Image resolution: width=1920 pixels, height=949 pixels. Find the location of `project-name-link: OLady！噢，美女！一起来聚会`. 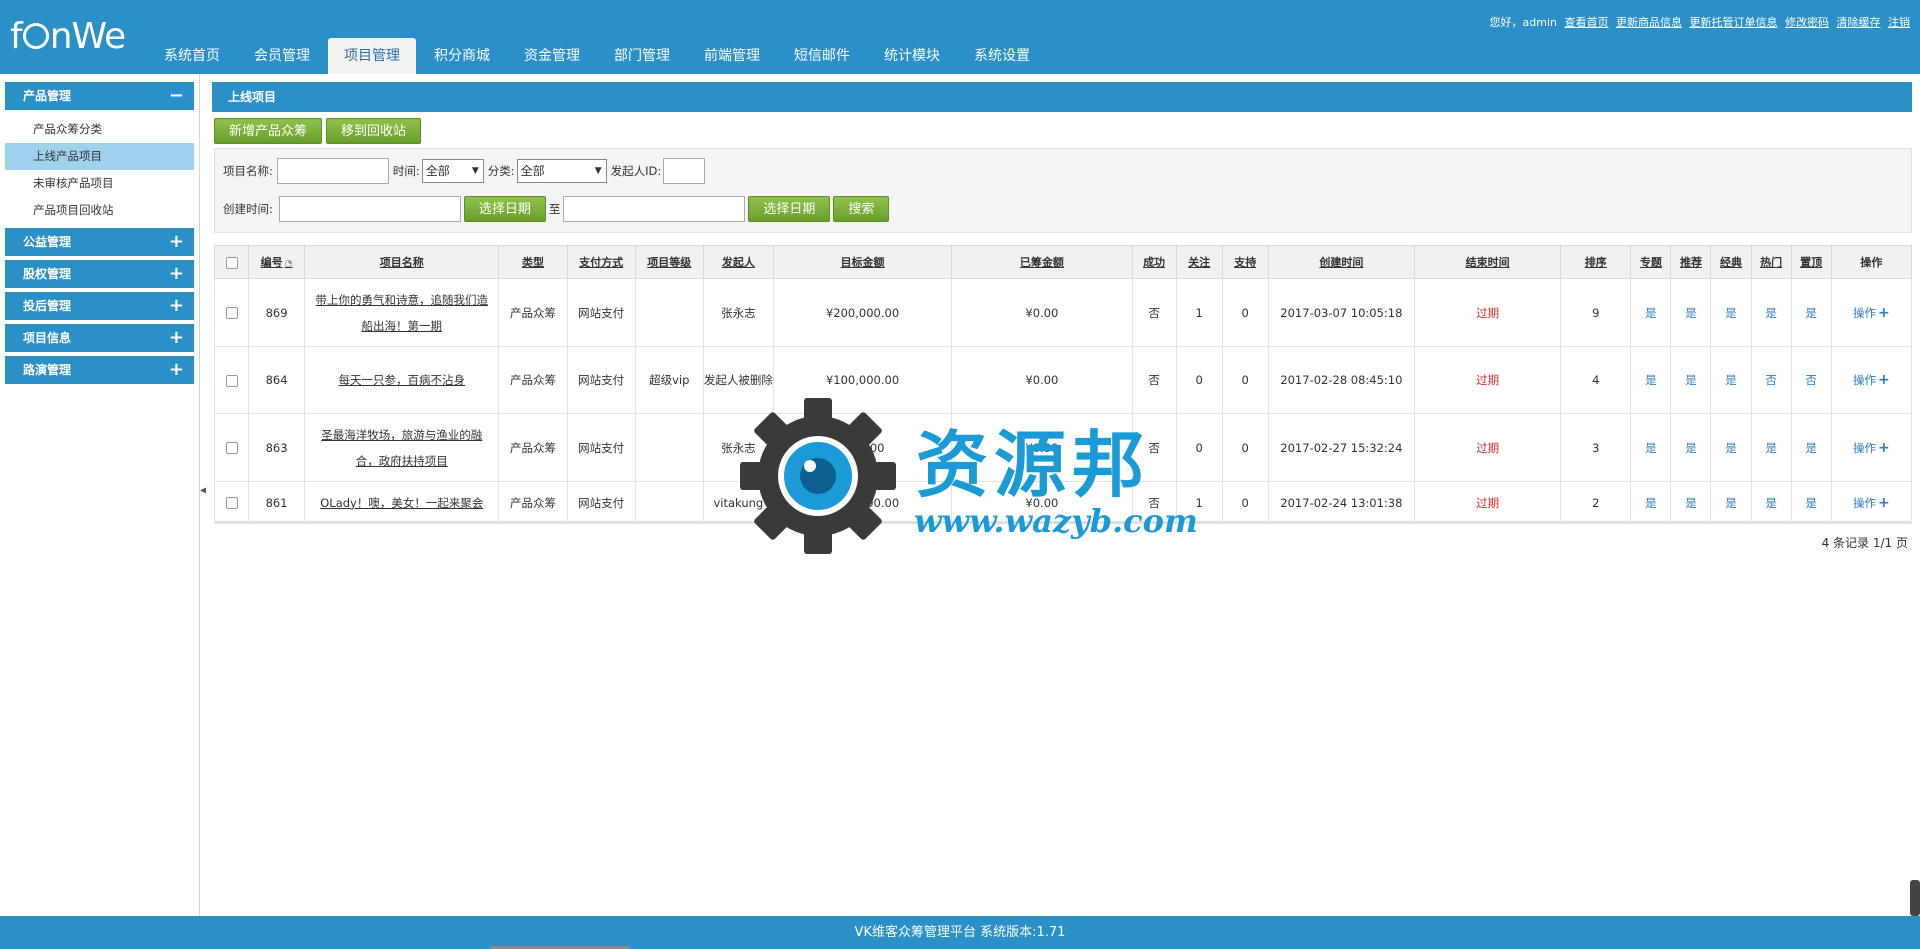

project-name-link: OLady！噢，美女！一起来聚会 is located at coordinates (401, 503).